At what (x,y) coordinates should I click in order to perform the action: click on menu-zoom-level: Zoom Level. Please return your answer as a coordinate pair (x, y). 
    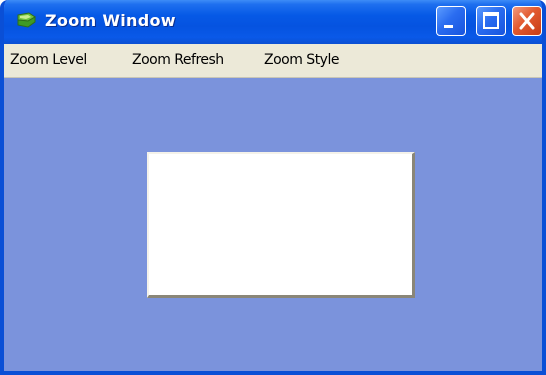
    Looking at the image, I should click on (48, 60).